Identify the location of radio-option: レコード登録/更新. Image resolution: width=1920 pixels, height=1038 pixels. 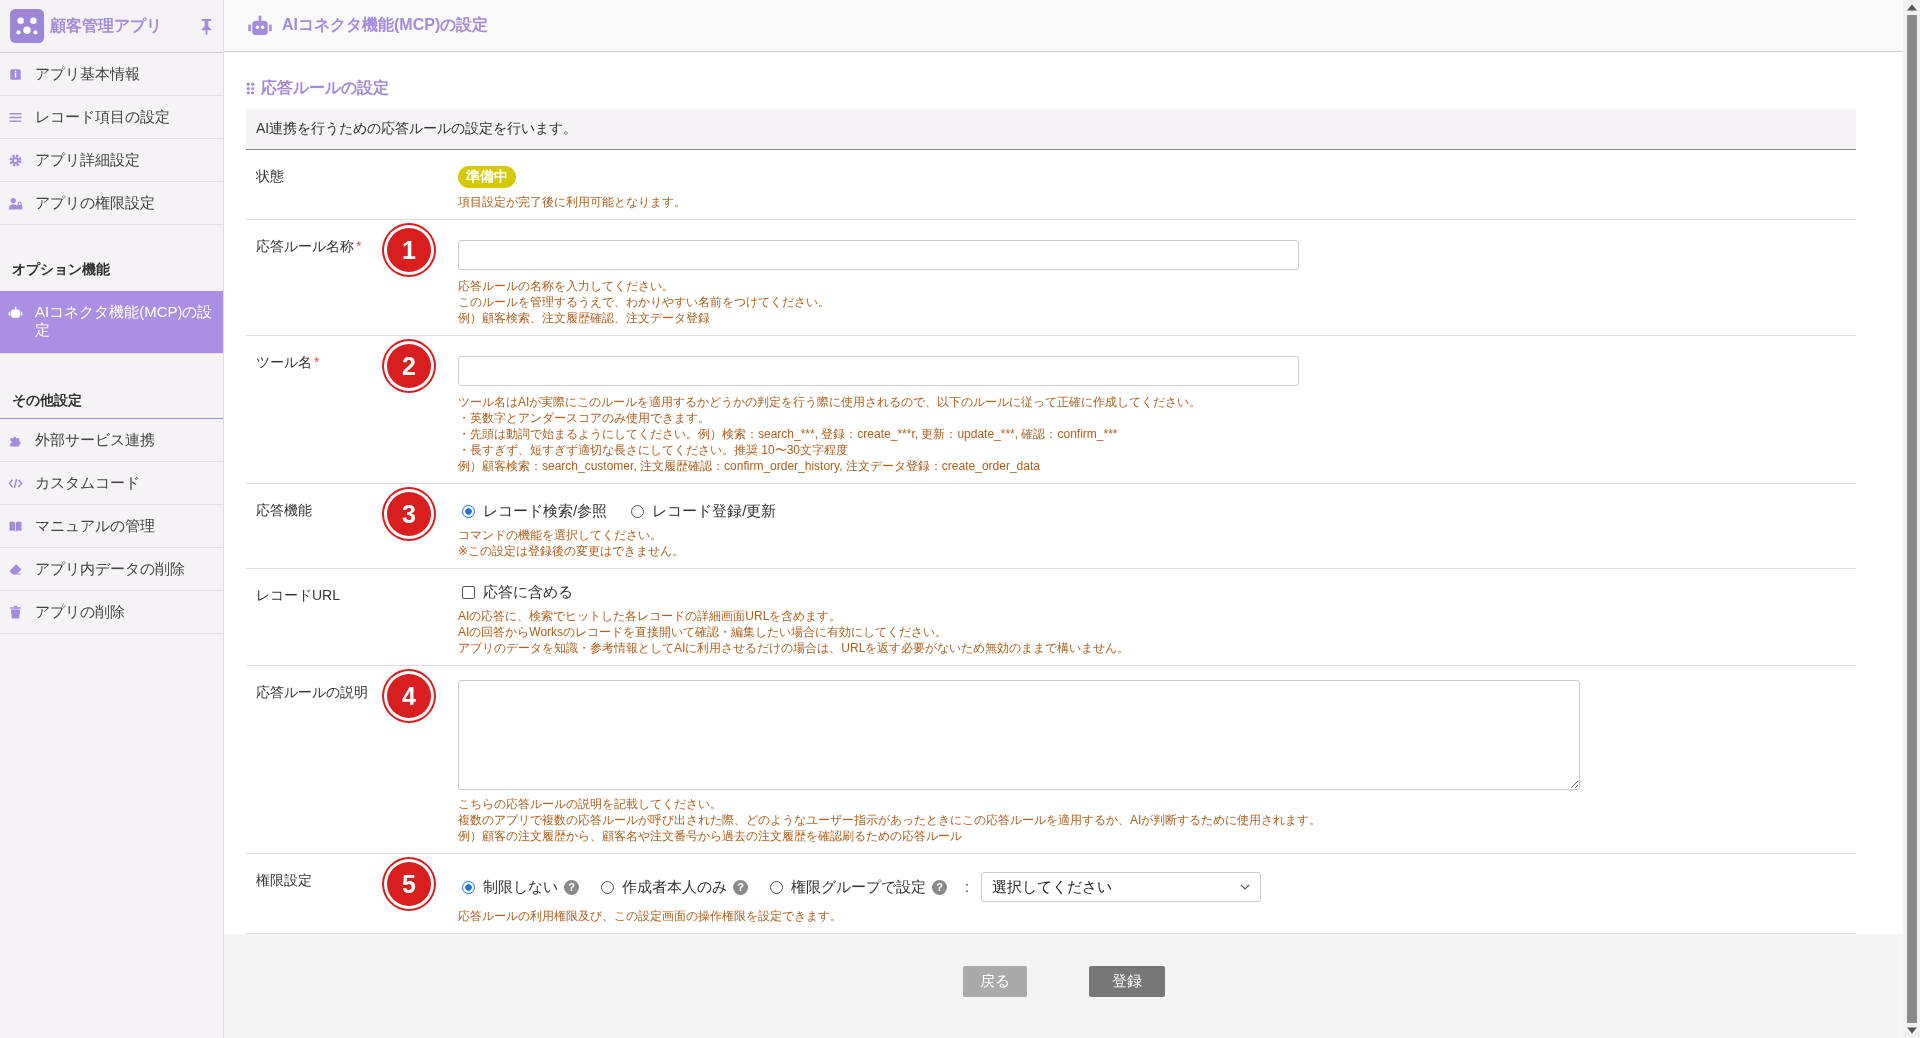
(702, 511).